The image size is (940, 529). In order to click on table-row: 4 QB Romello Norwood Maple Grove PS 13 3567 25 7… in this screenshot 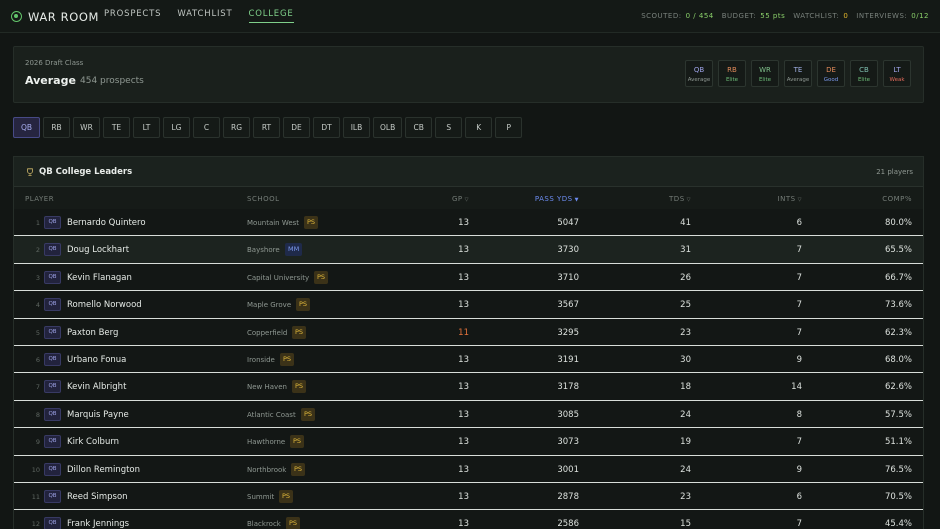, I will do `click(468, 305)`.